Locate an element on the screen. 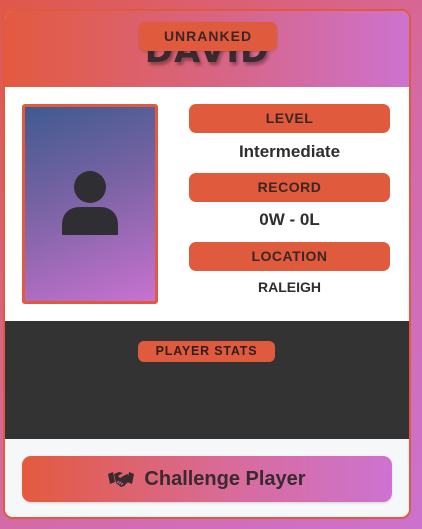 This screenshot has width=422, height=529. location-value: RALEIGH is located at coordinates (289, 287).